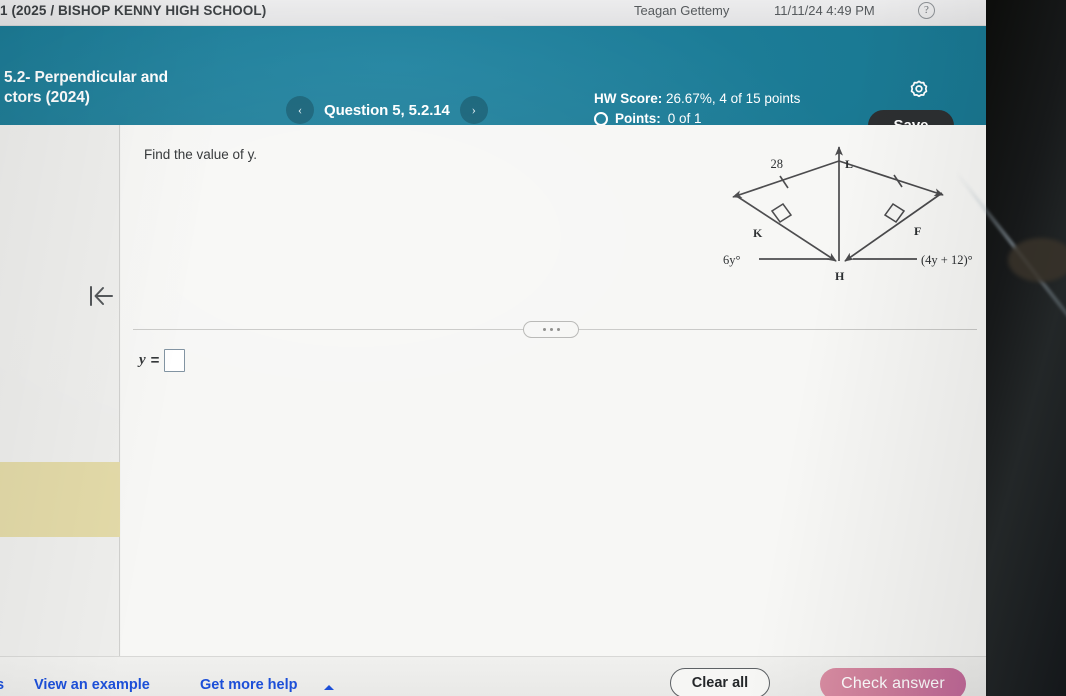  I want to click on answer-variable-label: y, so click(142, 360).